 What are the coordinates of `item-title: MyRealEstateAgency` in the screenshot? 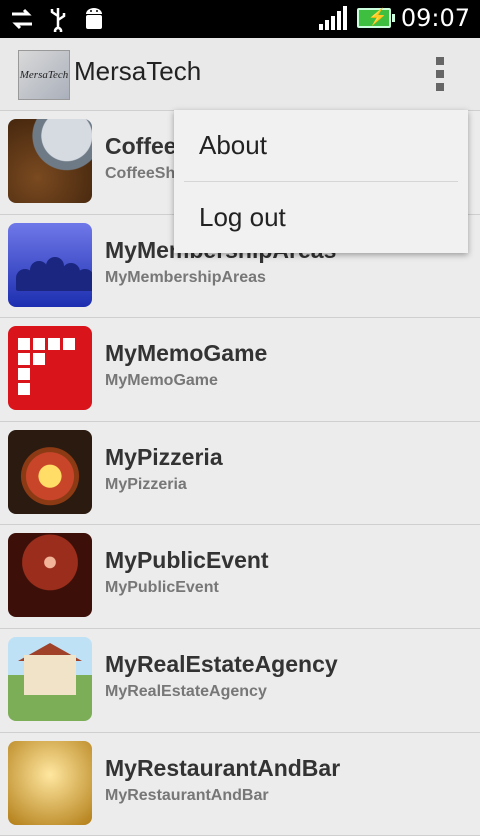 It's located at (221, 663).